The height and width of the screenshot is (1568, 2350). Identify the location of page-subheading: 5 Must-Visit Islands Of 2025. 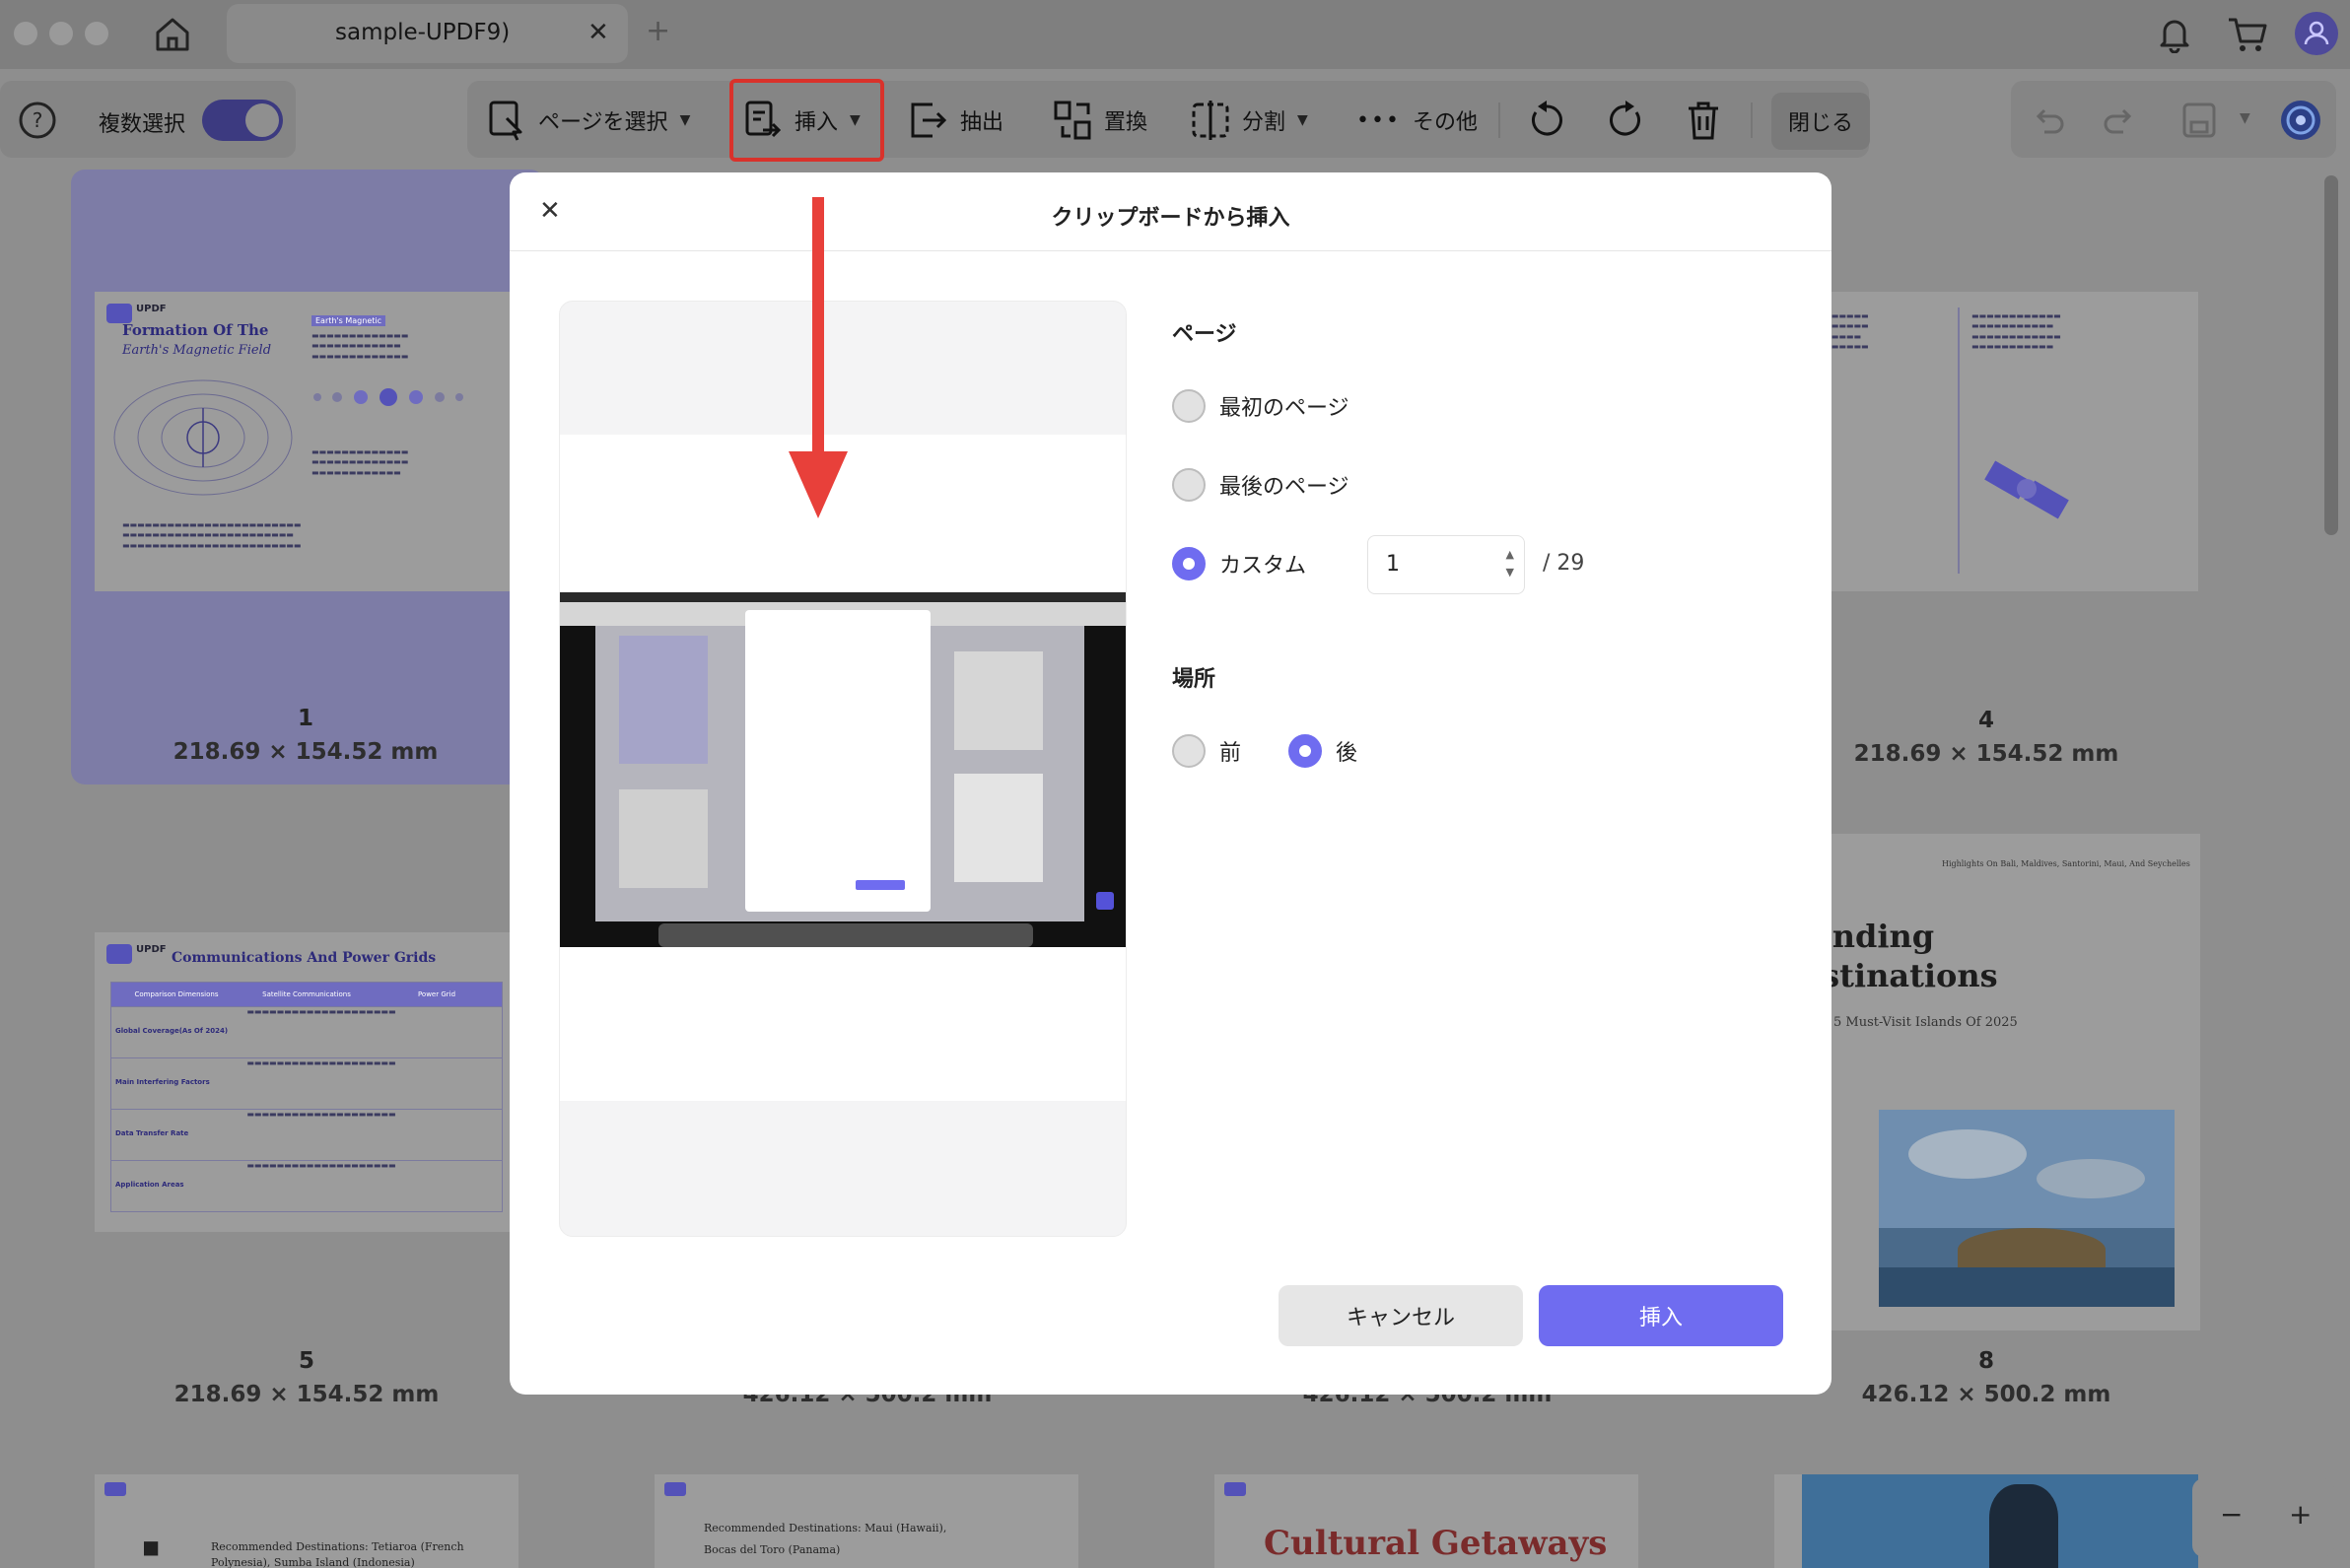
(1925, 1022).